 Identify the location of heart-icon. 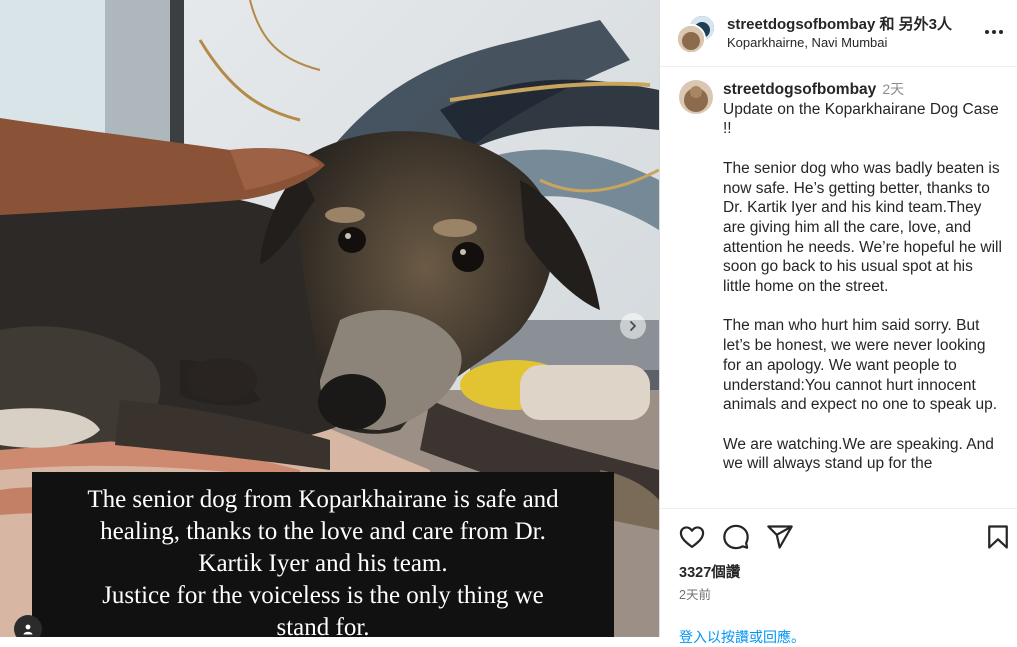
(692, 537).